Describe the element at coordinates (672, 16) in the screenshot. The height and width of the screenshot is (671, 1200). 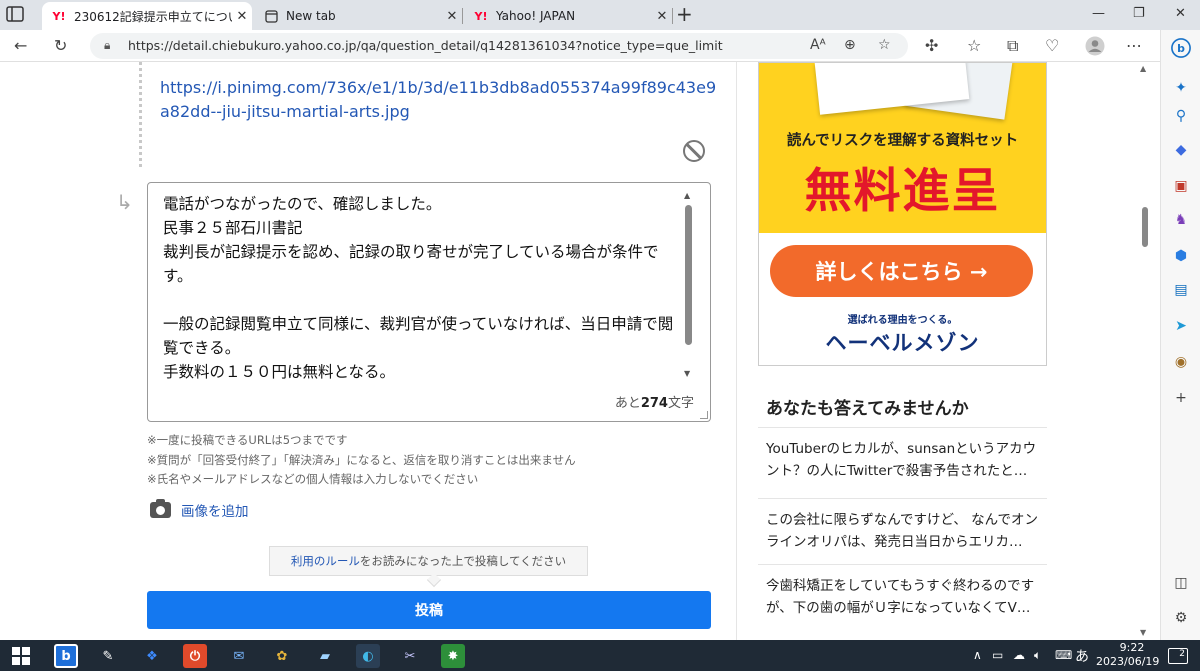
I see `tab-separator` at that location.